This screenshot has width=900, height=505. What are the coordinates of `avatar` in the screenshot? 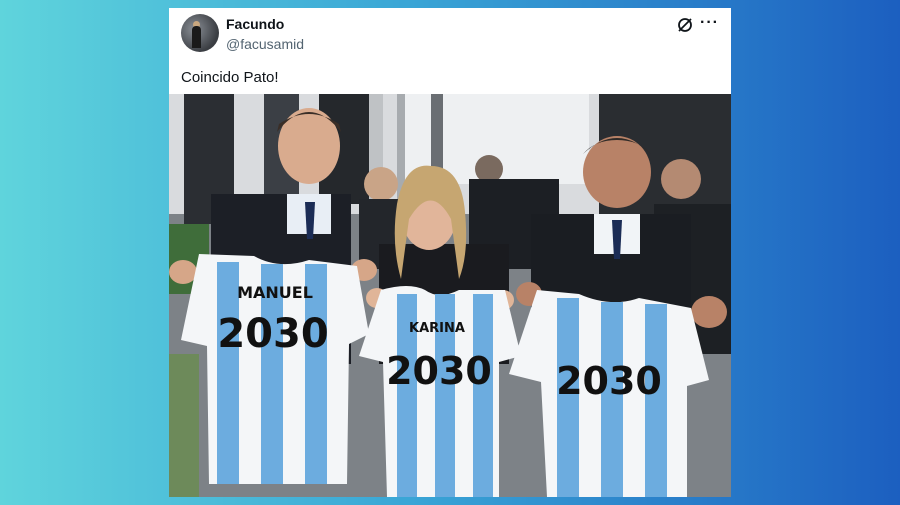 It's located at (200, 33).